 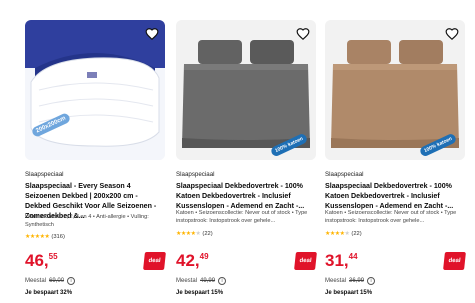 What do you see at coordinates (41, 260) in the screenshot?
I see `price: 46,55` at bounding box center [41, 260].